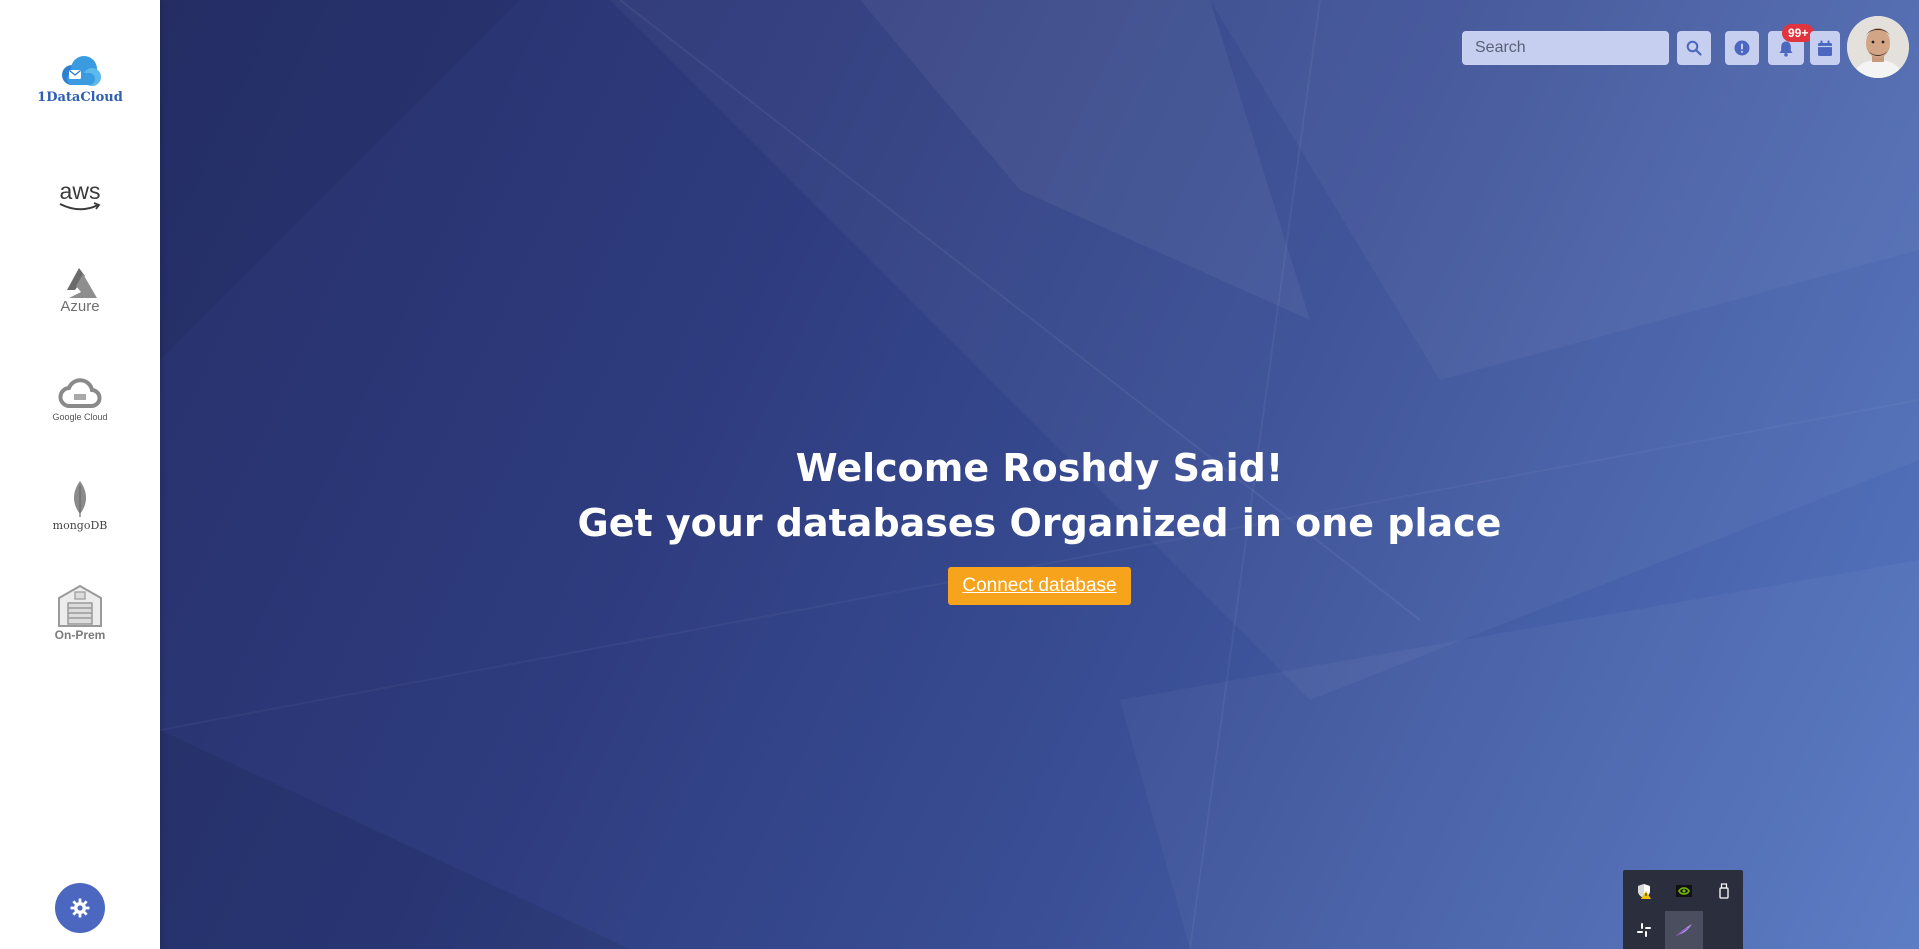 This screenshot has height=949, width=1919. I want to click on feather-icon, so click(1684, 930).